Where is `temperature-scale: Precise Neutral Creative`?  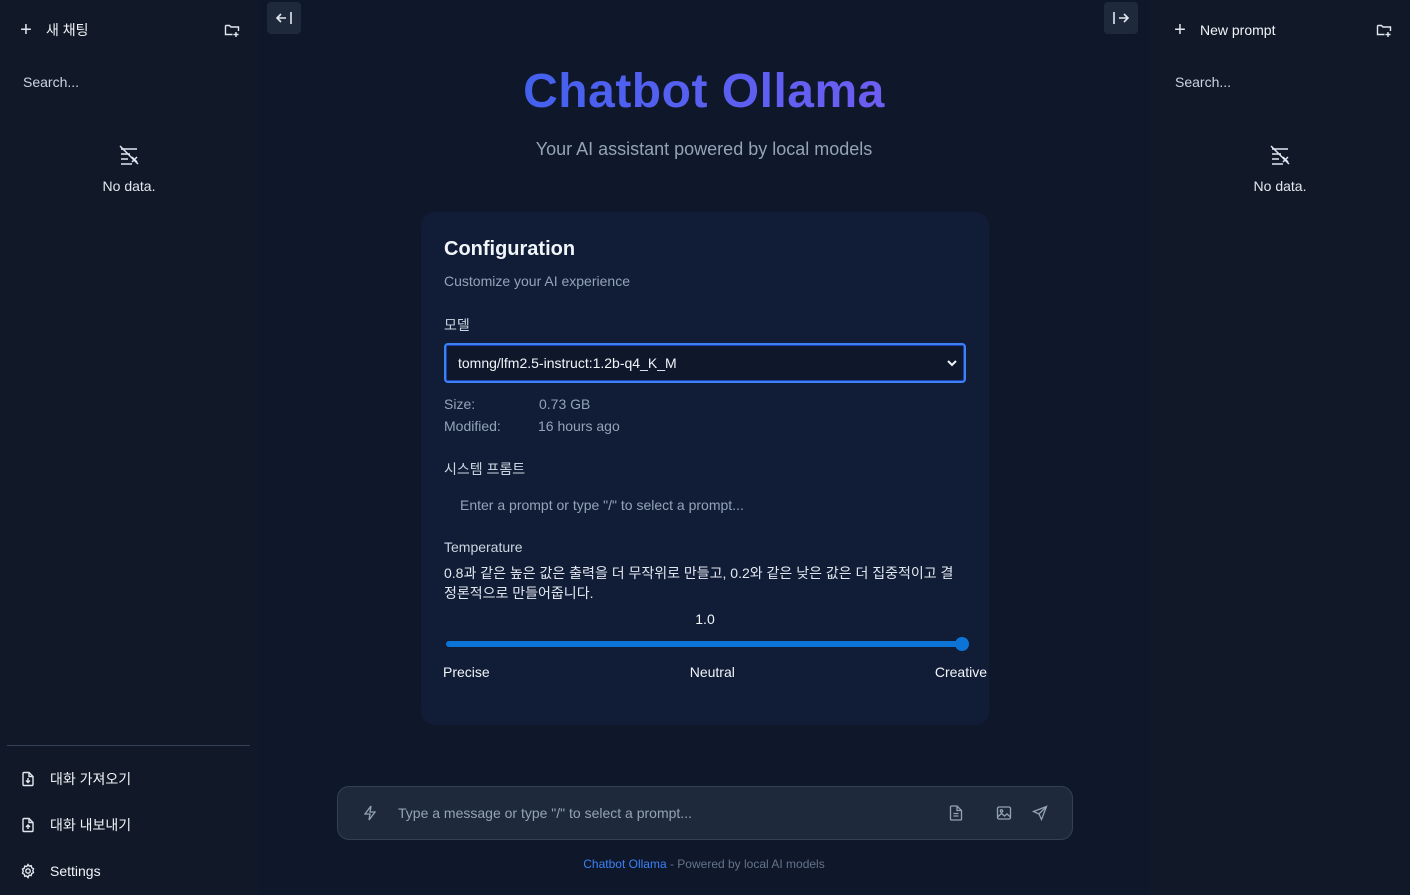 temperature-scale: Precise Neutral Creative is located at coordinates (715, 672).